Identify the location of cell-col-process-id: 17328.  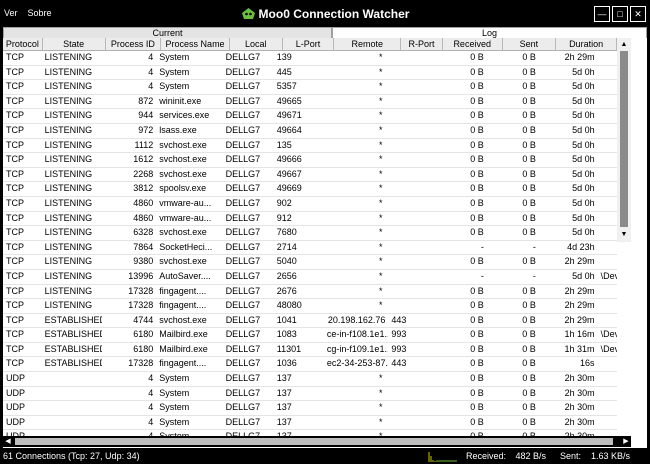
(141, 305).